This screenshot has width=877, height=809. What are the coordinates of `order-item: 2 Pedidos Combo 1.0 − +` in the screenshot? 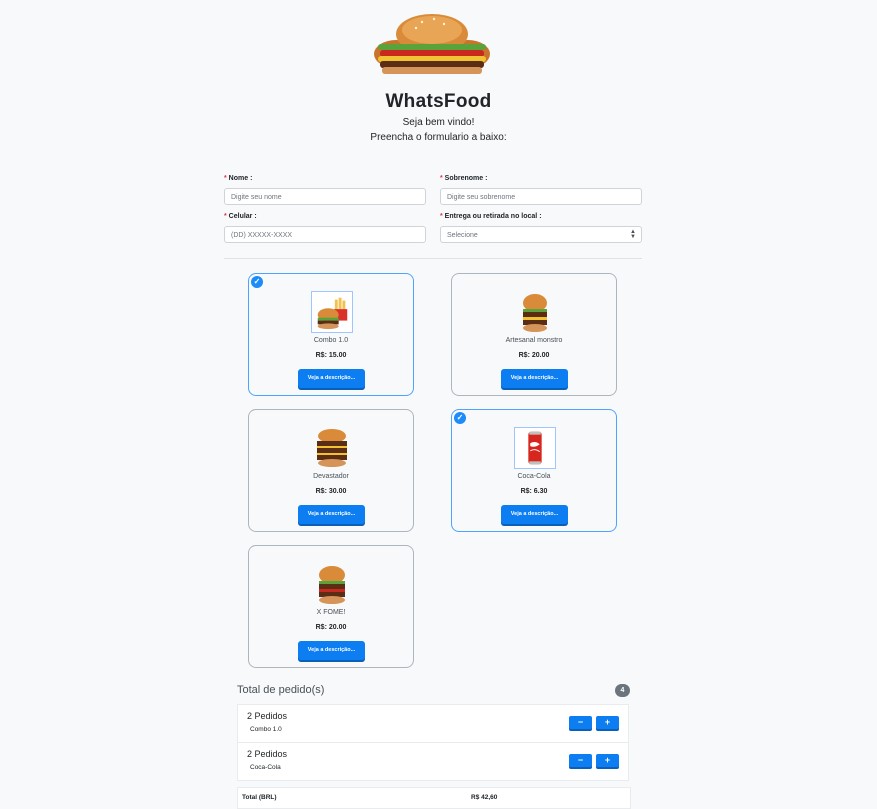 It's located at (433, 723).